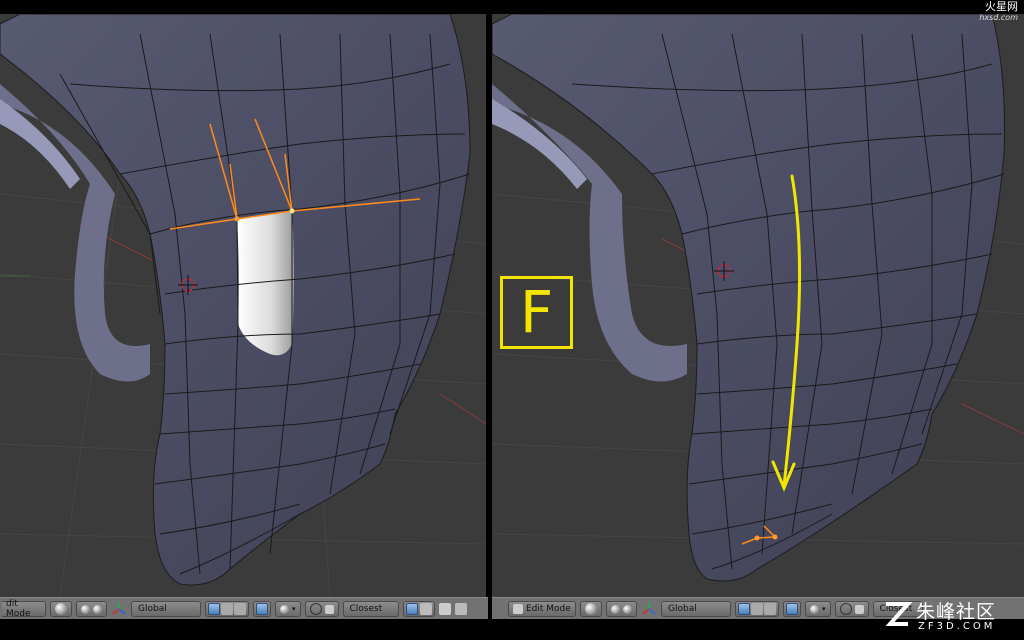 The width and height of the screenshot is (1024, 640). I want to click on snap-options, so click(418, 609).